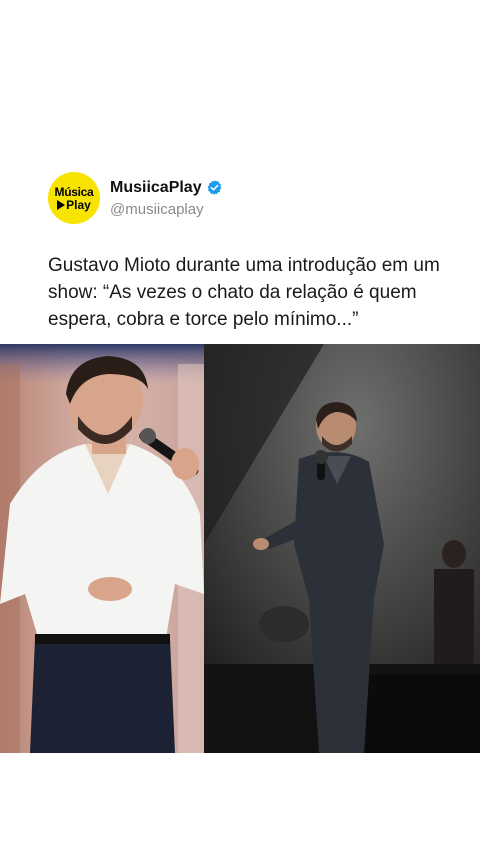 This screenshot has height=854, width=480. I want to click on play-icon, so click(61, 204).